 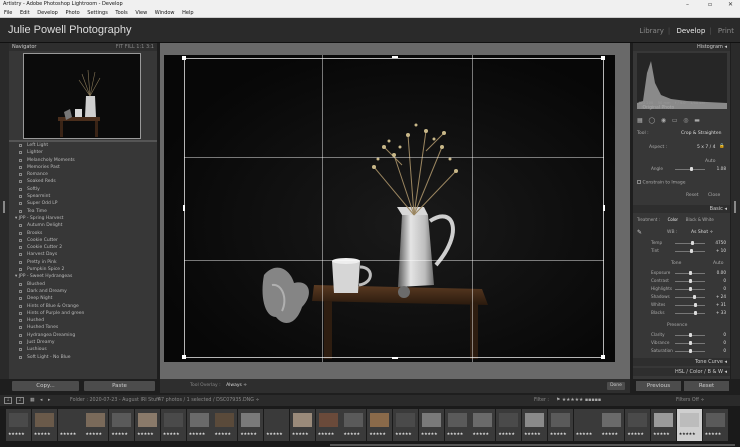 I want to click on lock-icon: 🔒, so click(x=722, y=146).